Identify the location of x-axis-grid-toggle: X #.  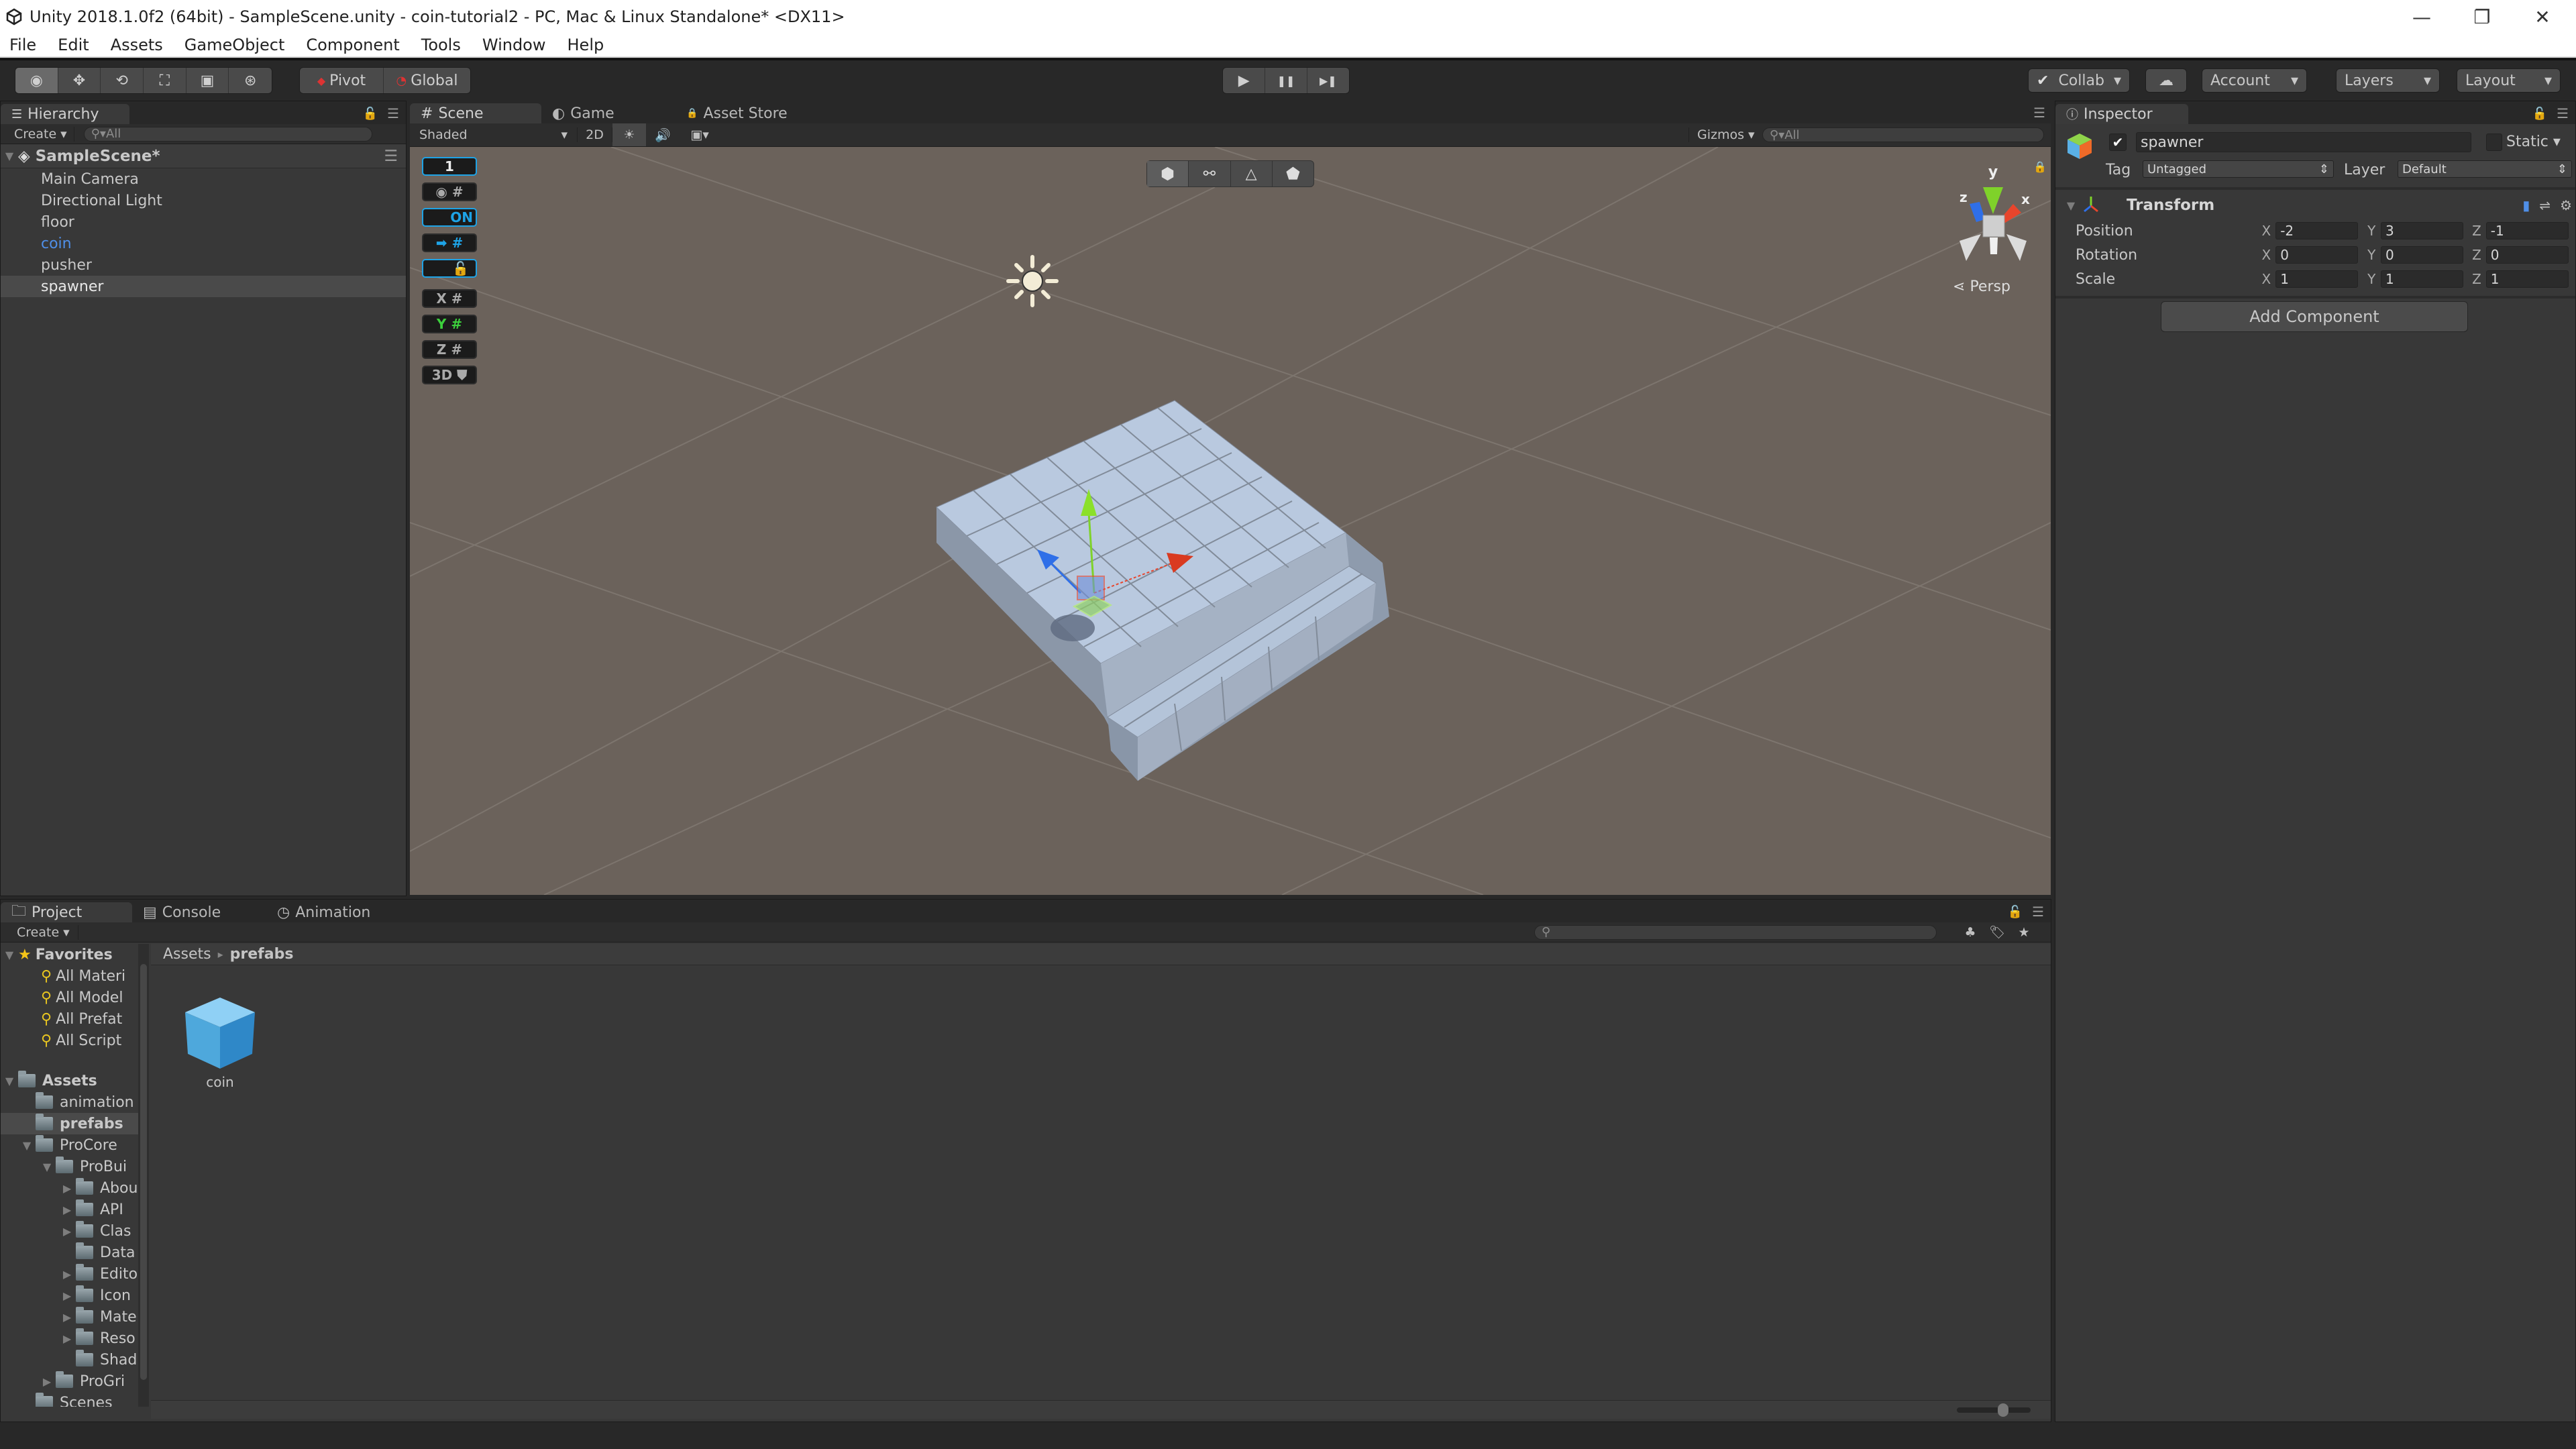
(449, 298).